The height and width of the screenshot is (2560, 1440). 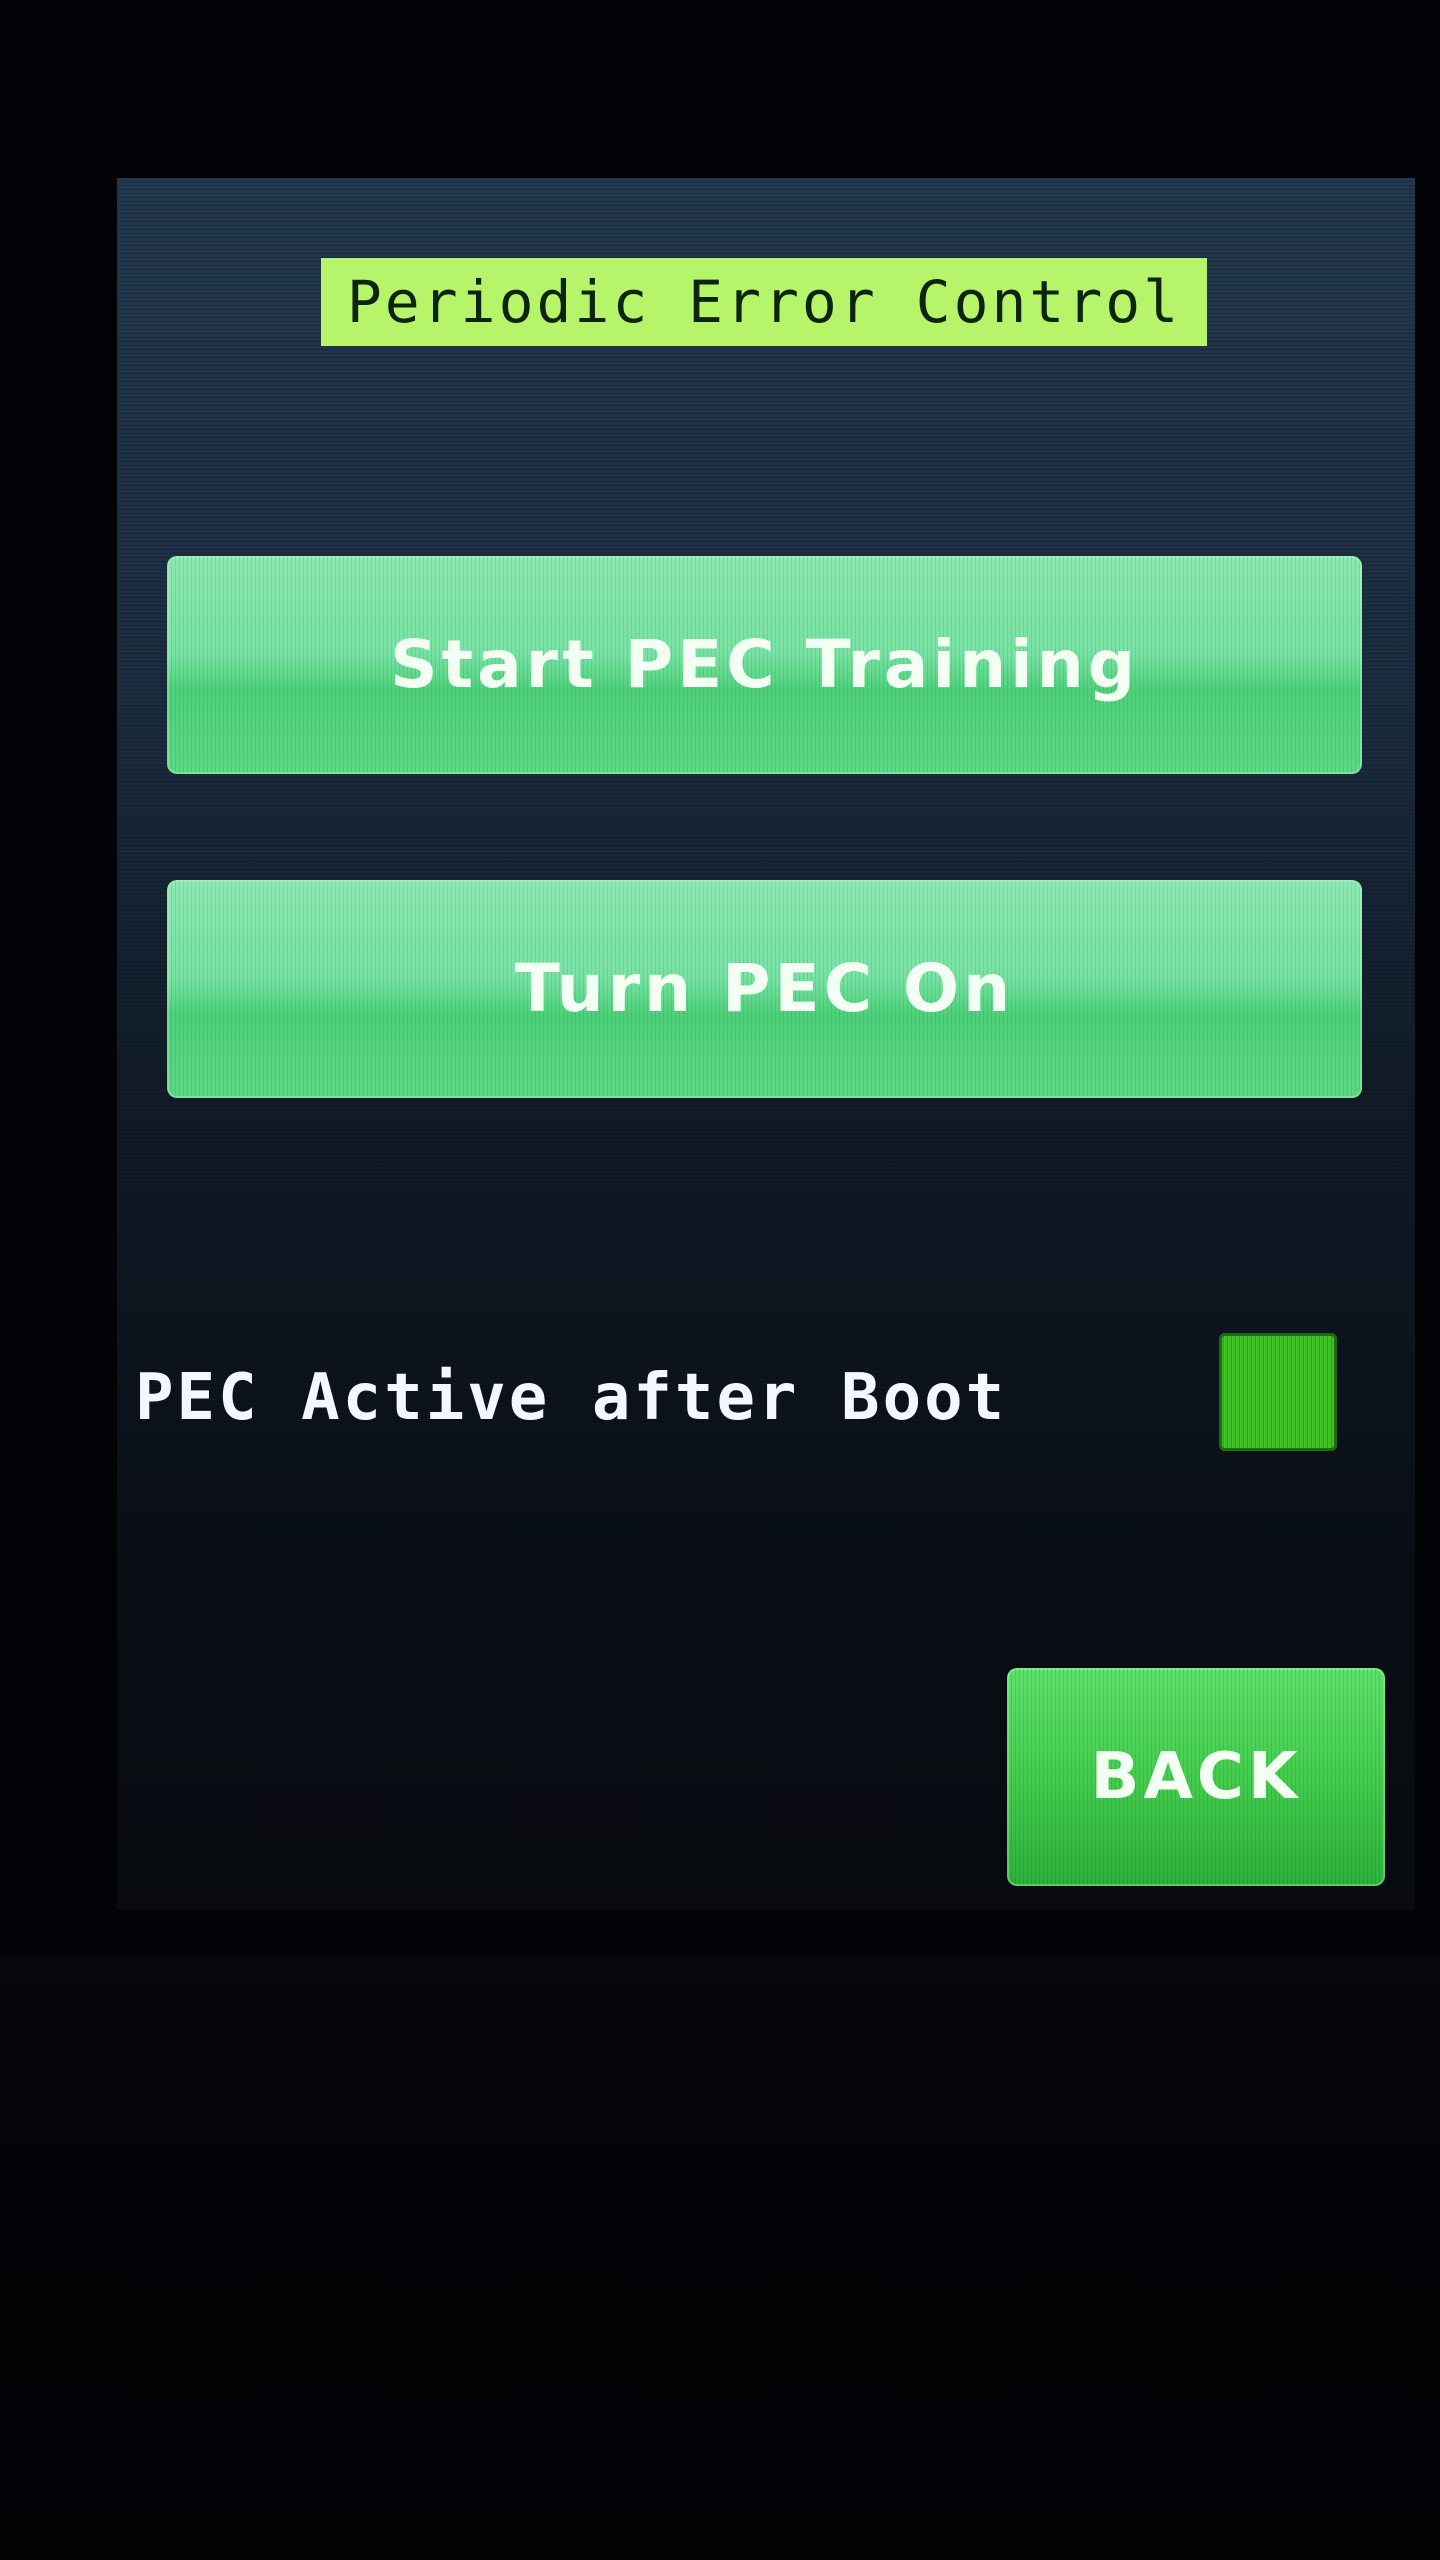 I want to click on start-pec-training-button: Start PEC Training, so click(x=764, y=665).